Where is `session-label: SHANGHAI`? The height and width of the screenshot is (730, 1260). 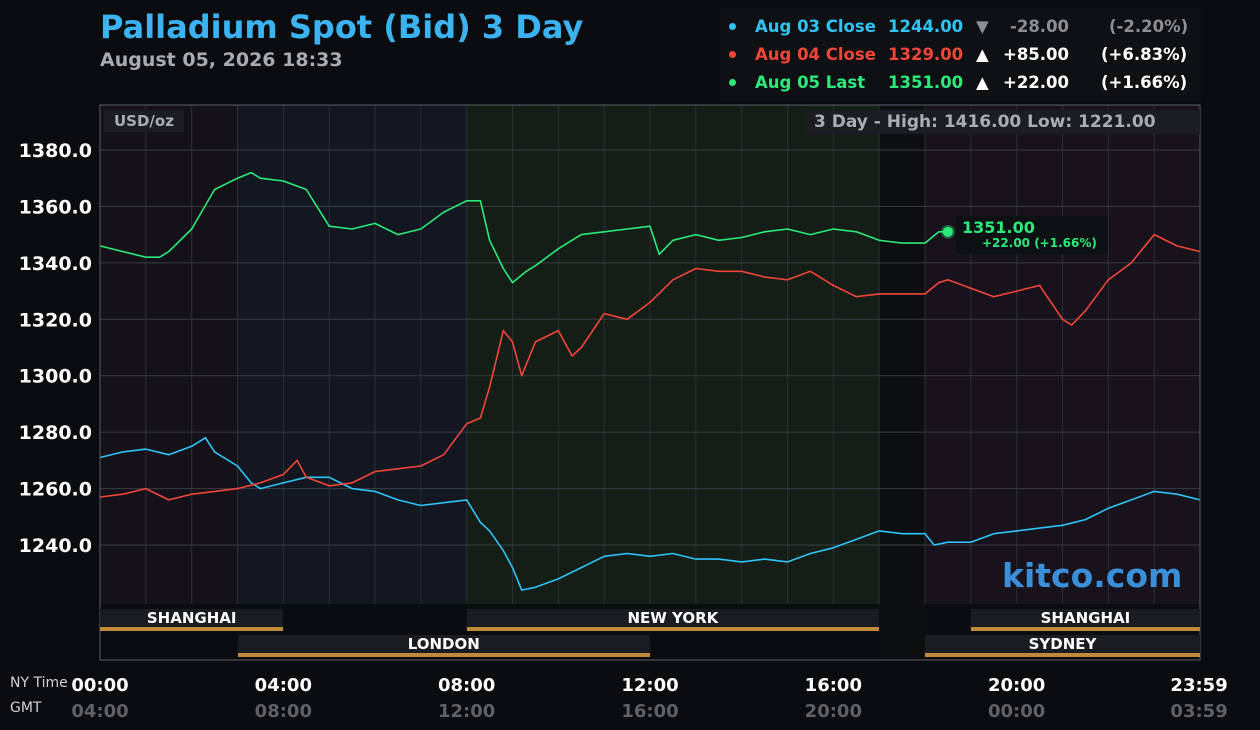
session-label: SHANGHAI is located at coordinates (1085, 618).